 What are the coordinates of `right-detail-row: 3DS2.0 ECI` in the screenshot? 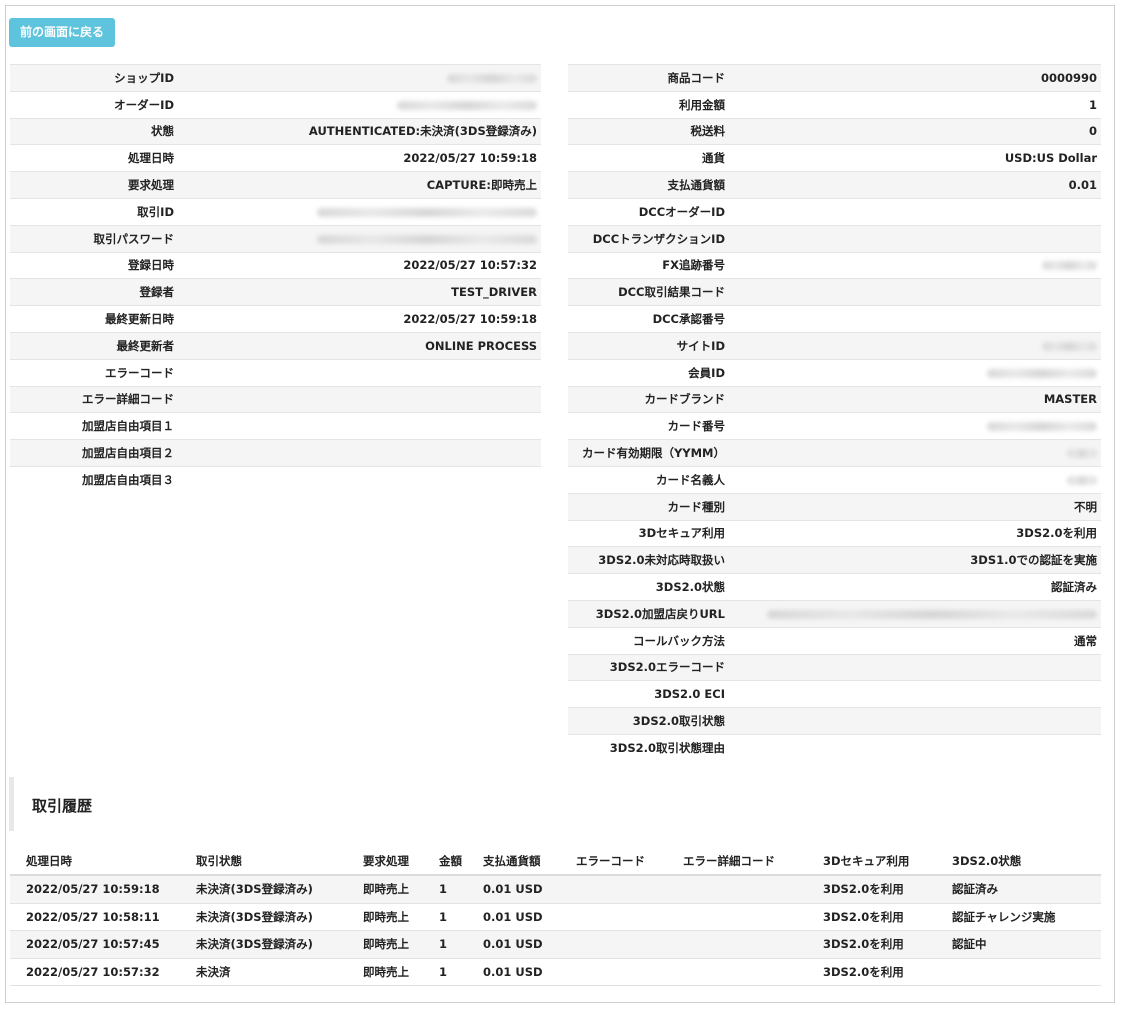 It's located at (834, 694).